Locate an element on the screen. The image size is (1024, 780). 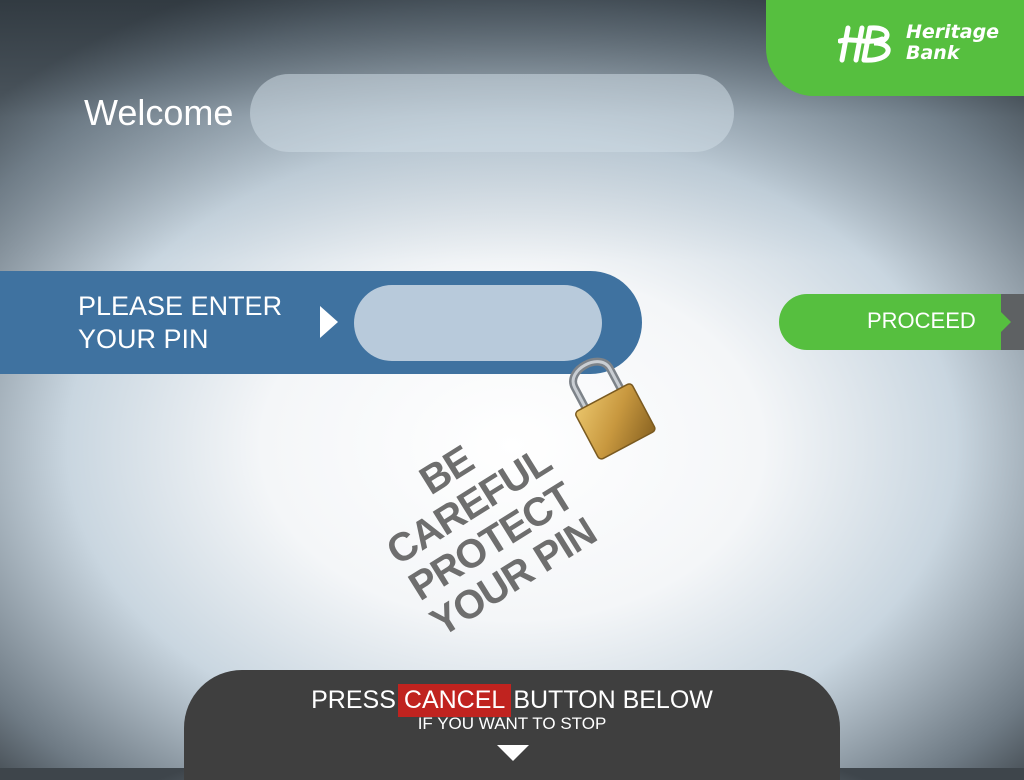
welcome-label: Welcome is located at coordinates (159, 112).